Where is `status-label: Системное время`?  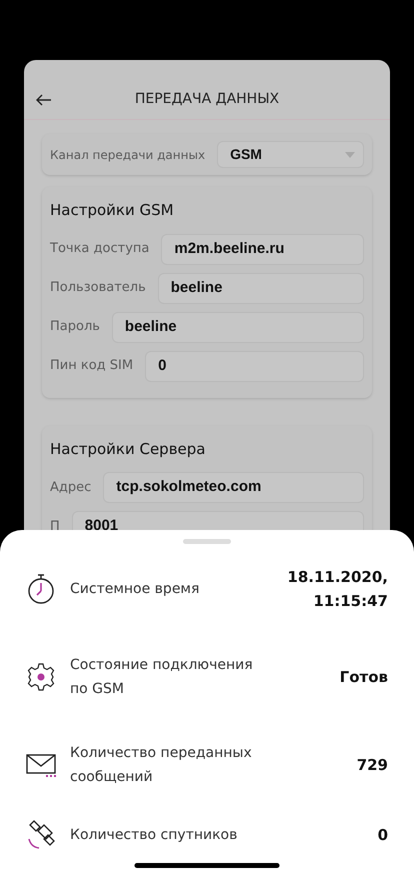
status-label: Системное время is located at coordinates (135, 589).